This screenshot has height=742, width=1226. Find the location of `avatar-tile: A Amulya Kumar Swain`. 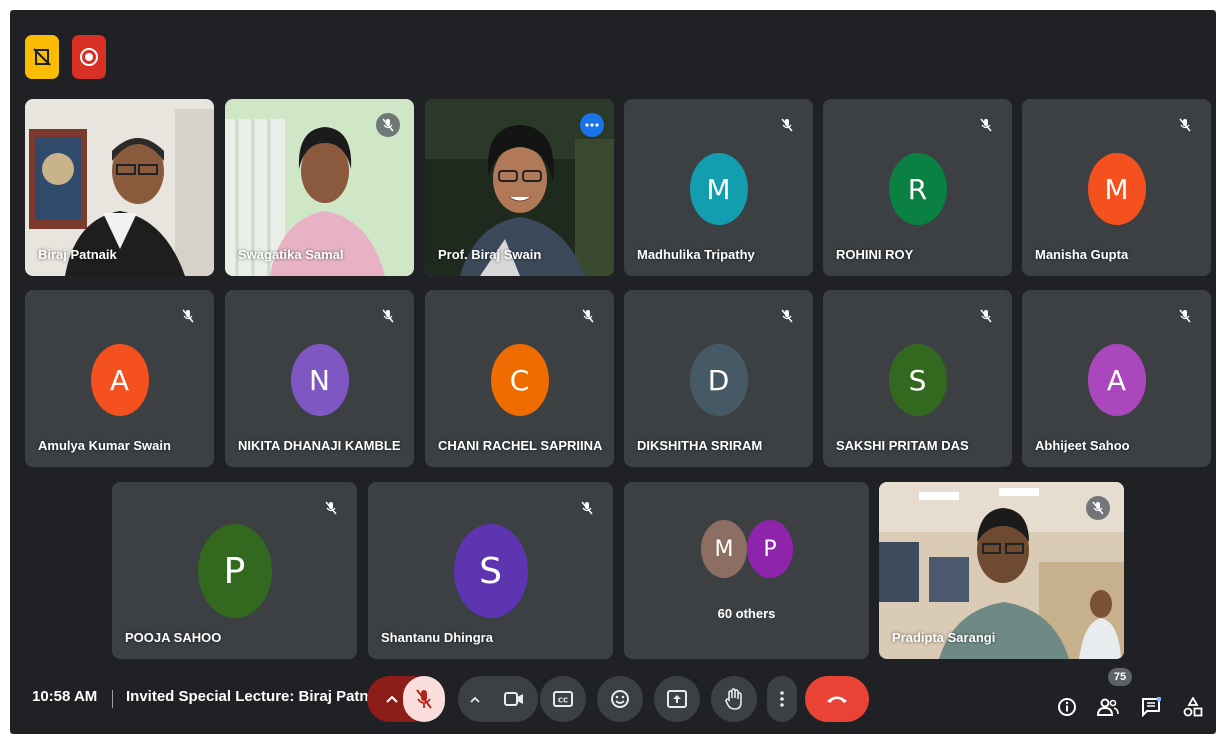

avatar-tile: A Amulya Kumar Swain is located at coordinates (119, 378).